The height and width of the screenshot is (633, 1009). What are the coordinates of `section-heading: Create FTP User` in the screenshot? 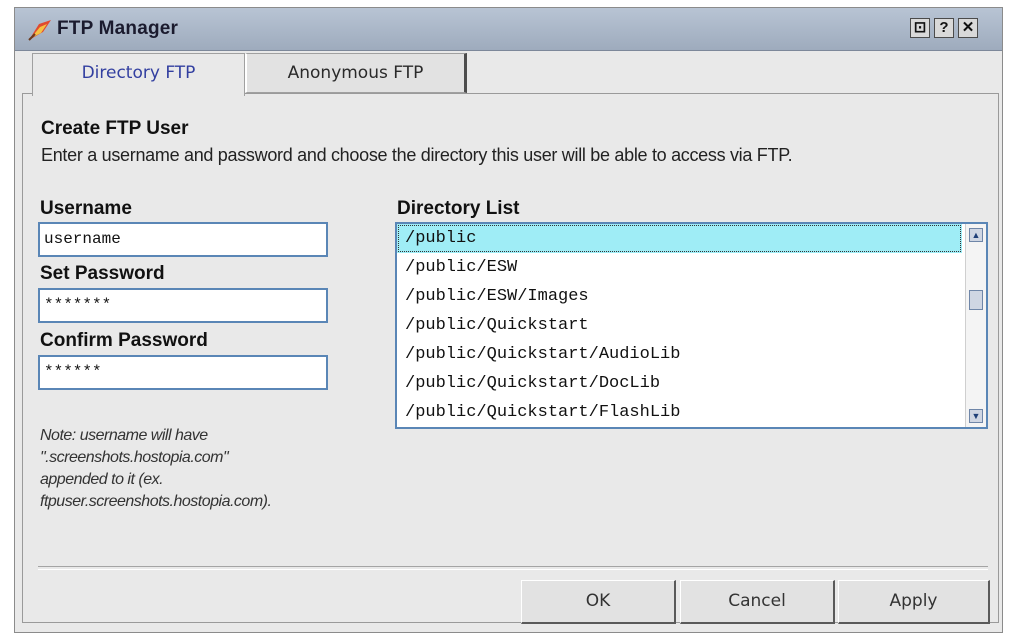 It's located at (115, 128).